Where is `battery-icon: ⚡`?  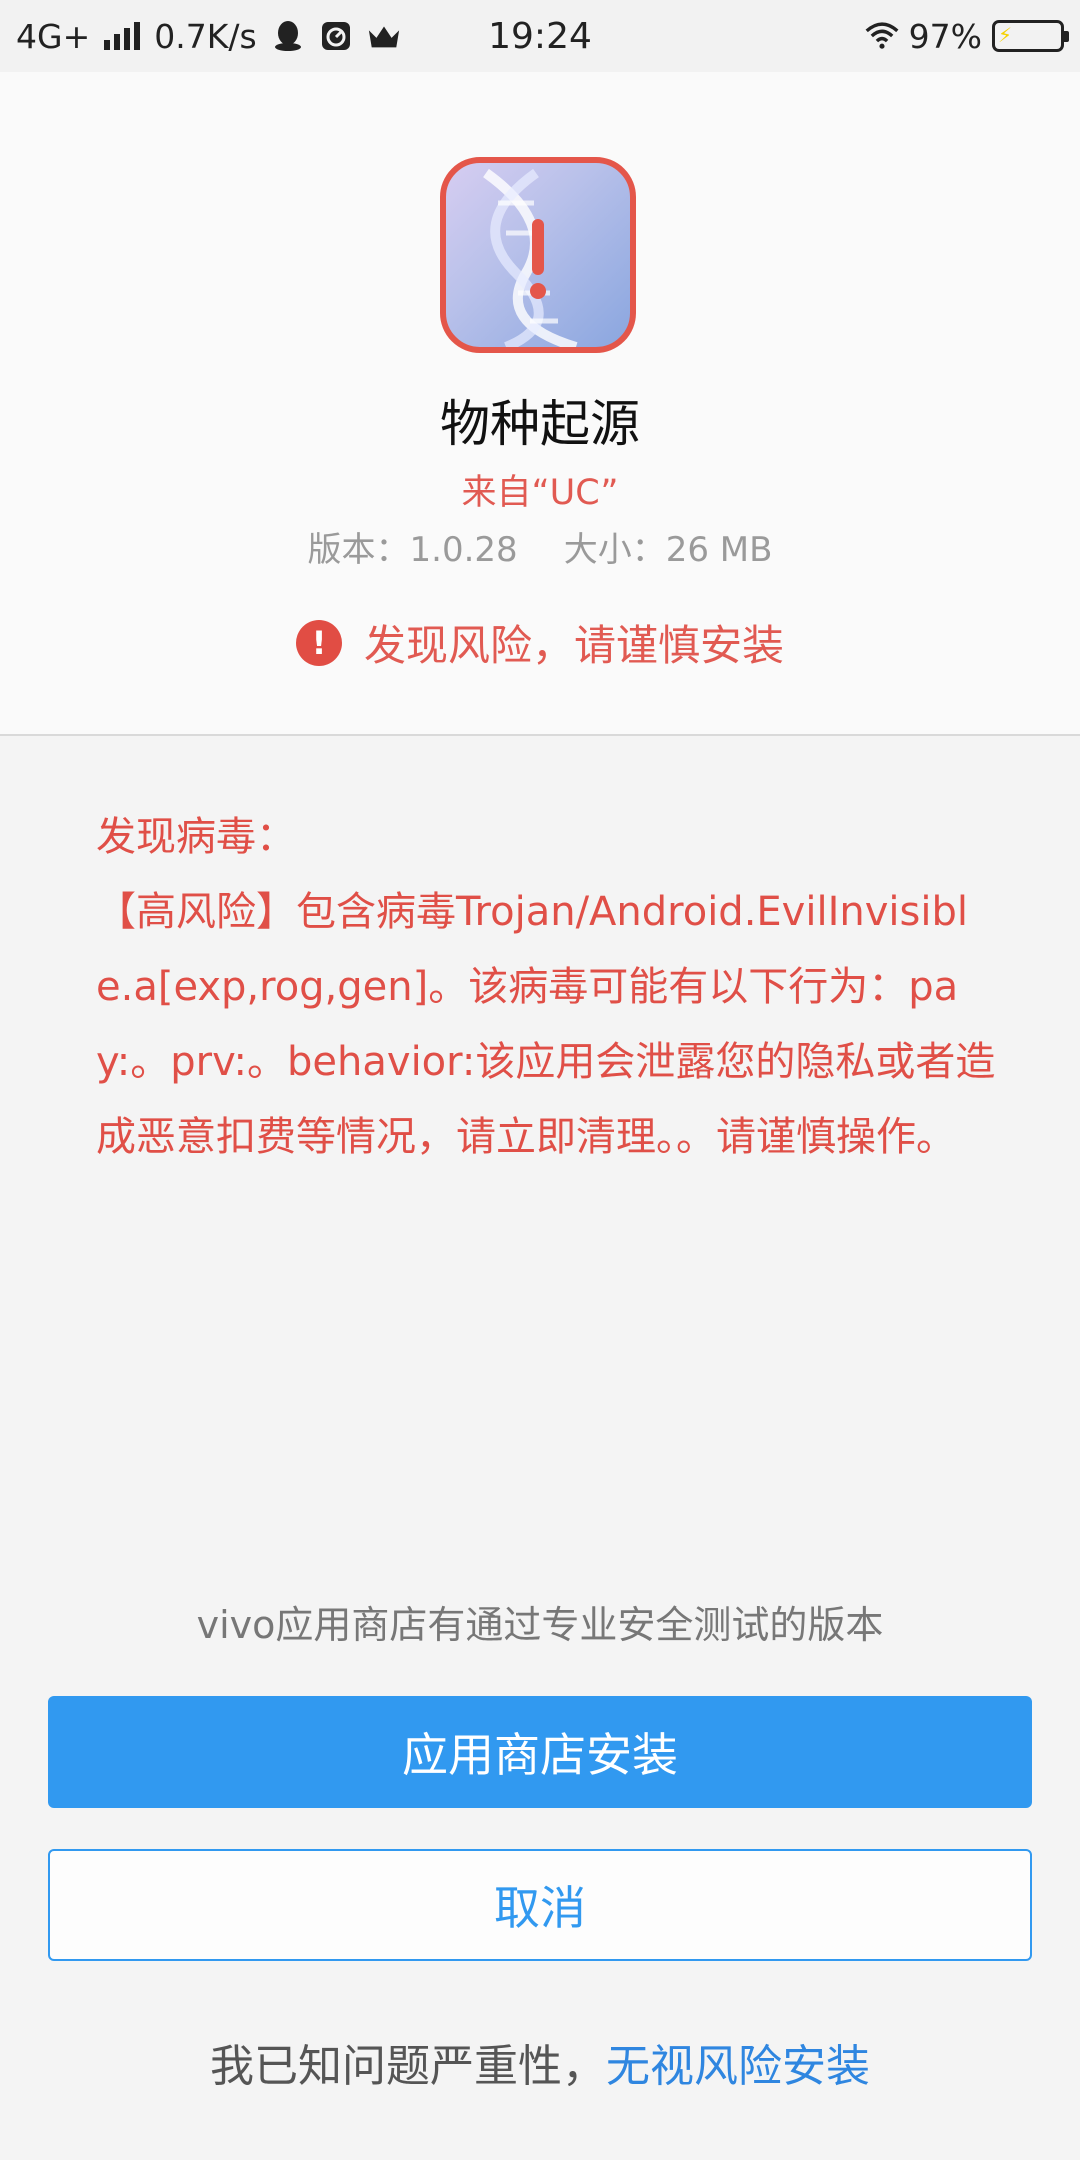 battery-icon: ⚡ is located at coordinates (1030, 36).